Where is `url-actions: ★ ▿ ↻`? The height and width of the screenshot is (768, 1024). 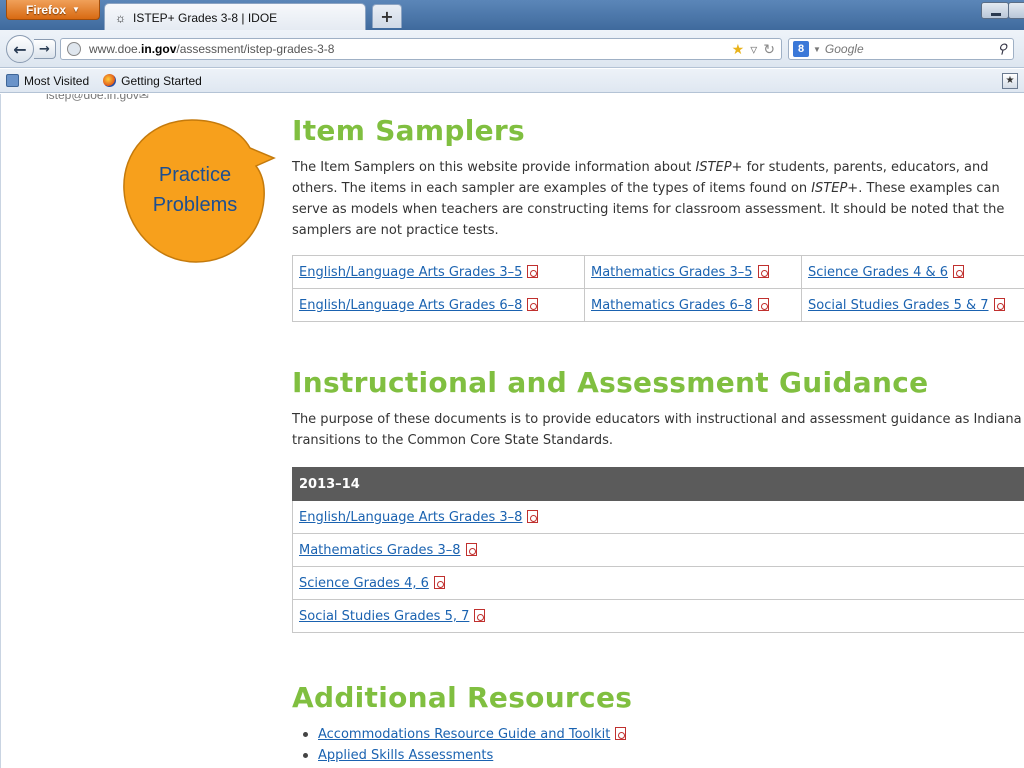 url-actions: ★ ▿ ↻ is located at coordinates (753, 49).